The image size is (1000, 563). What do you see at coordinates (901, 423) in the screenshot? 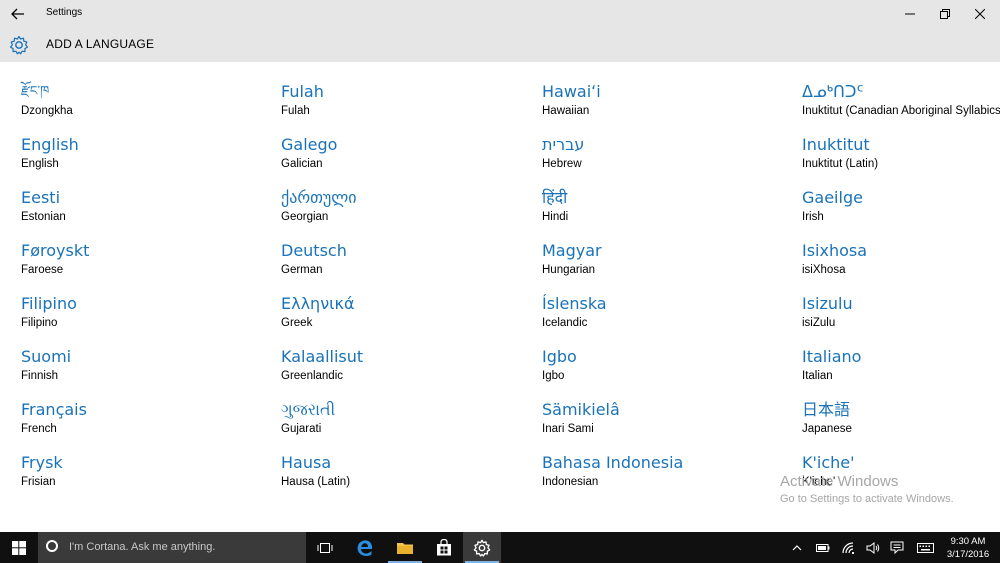
I see `language-item-japanese: 日本語 Japanese` at bounding box center [901, 423].